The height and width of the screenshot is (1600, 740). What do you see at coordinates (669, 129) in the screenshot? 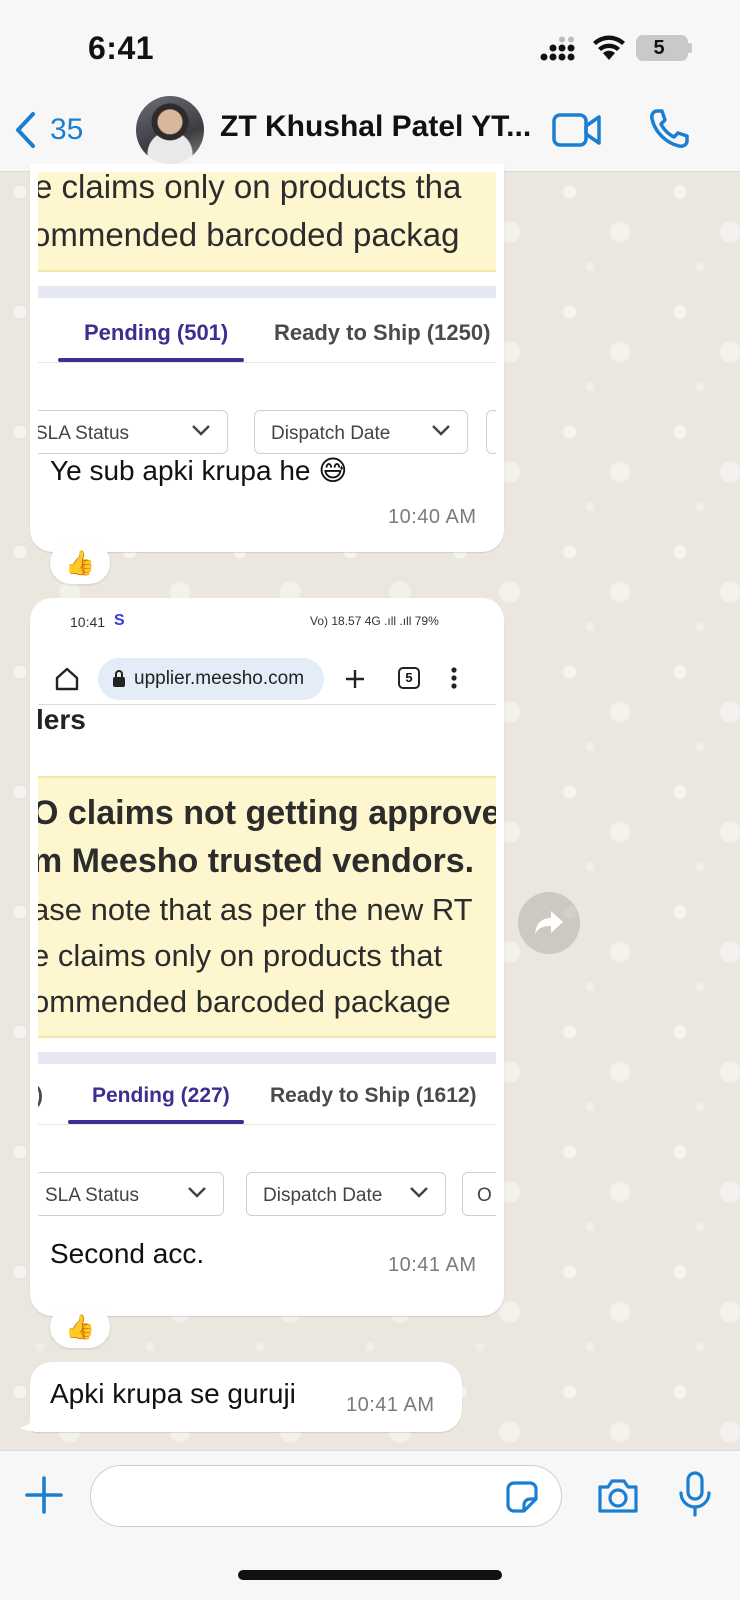
I see `phone-icon` at bounding box center [669, 129].